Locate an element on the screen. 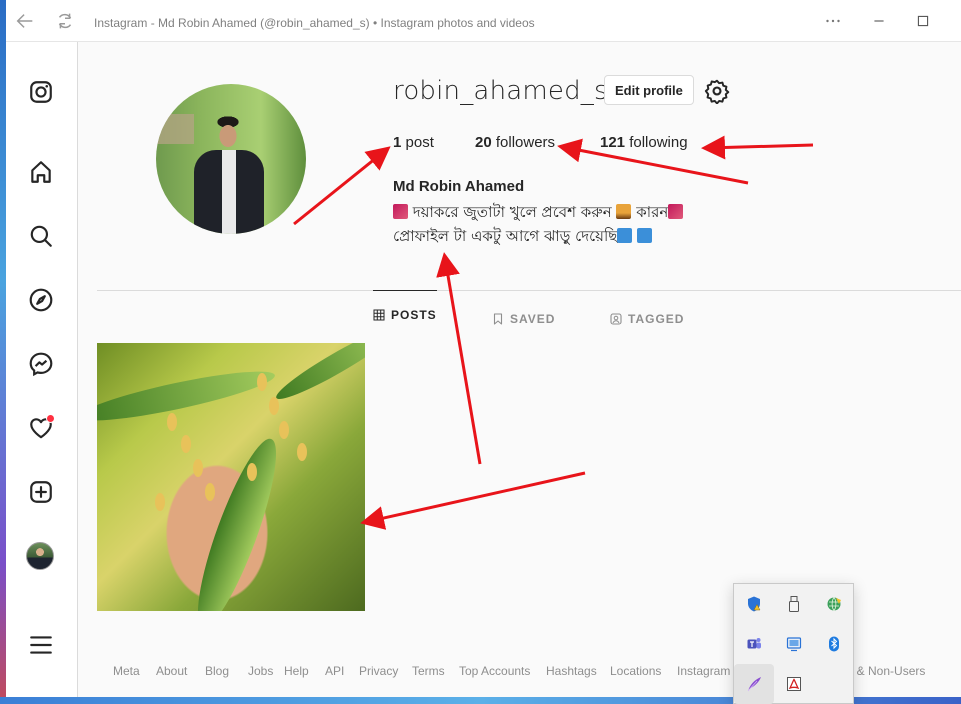 Image resolution: width=961 pixels, height=704 pixels. sidebar-nav is located at coordinates (42, 369).